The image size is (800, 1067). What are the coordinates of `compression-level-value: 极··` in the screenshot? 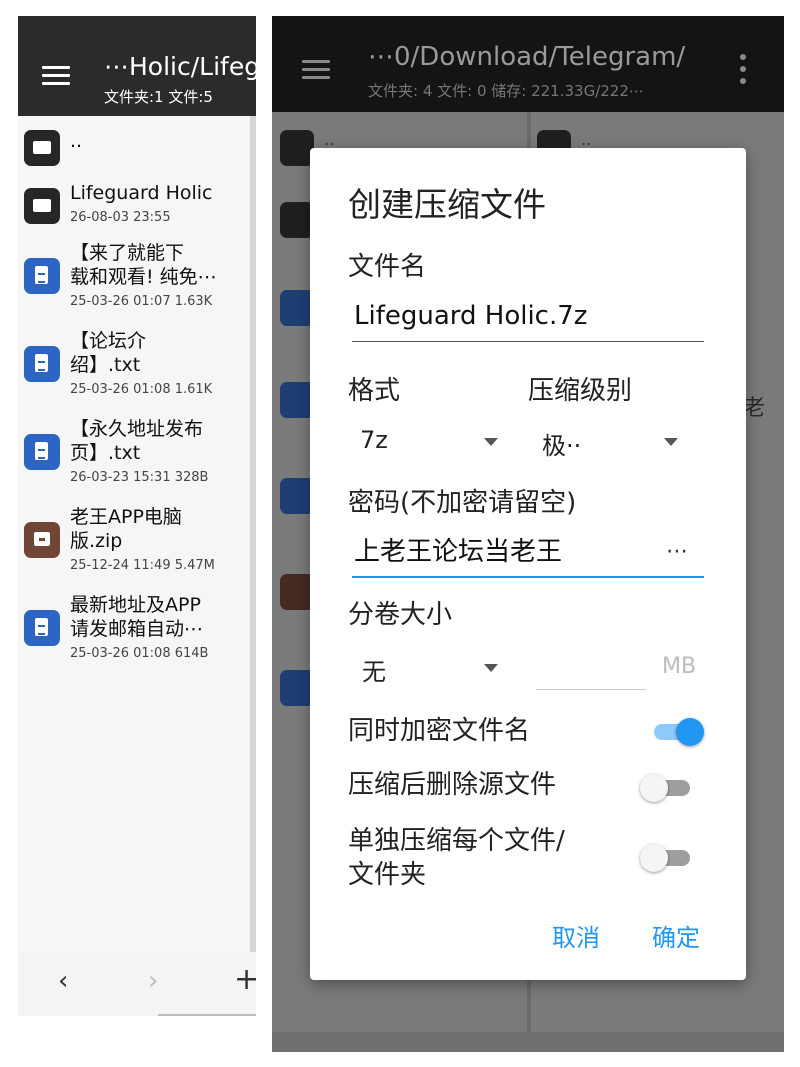 It's located at (562, 446).